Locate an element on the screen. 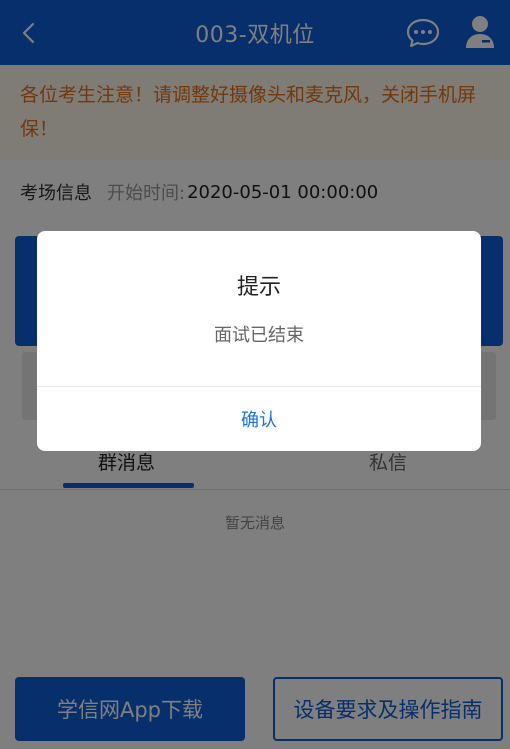  dialog-title: 提示 is located at coordinates (258, 287).